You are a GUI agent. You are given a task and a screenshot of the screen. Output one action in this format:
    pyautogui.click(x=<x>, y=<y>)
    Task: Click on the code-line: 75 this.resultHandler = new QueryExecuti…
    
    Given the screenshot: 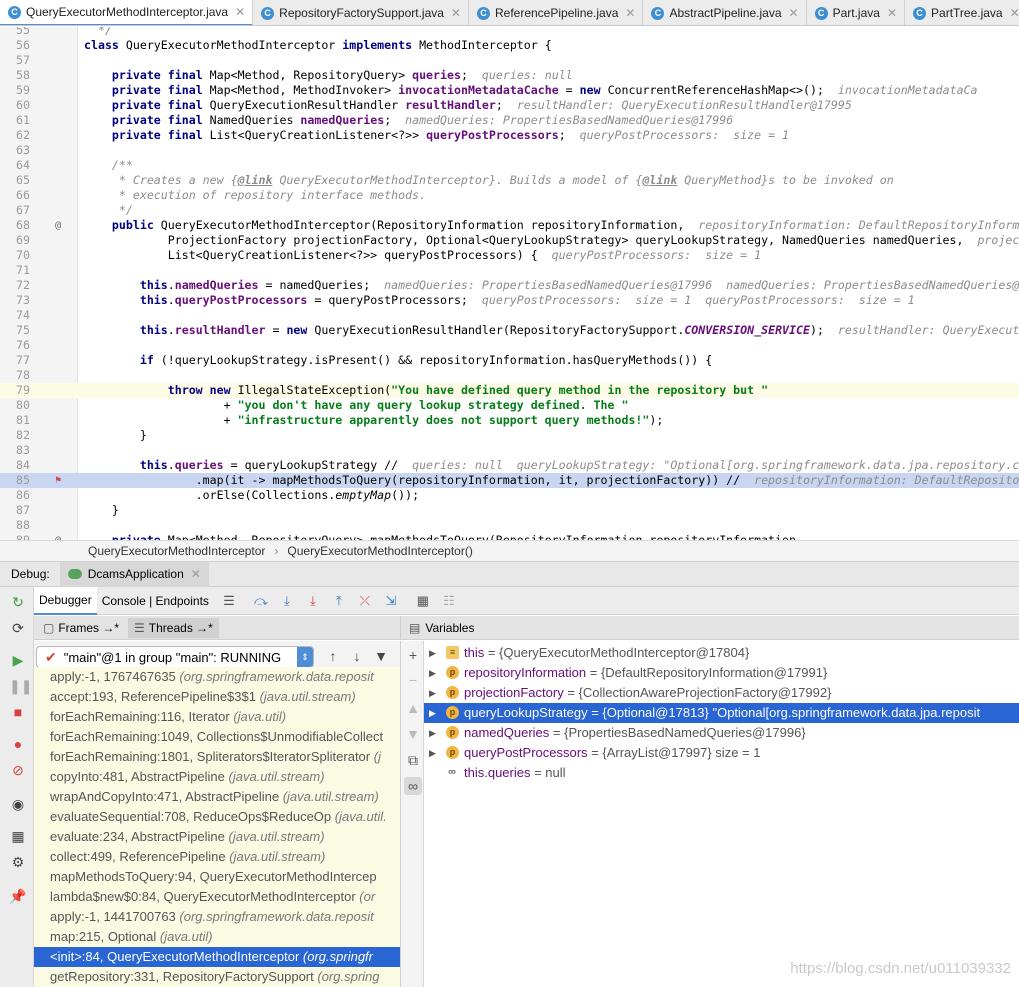 What is the action you would take?
    pyautogui.click(x=509, y=330)
    